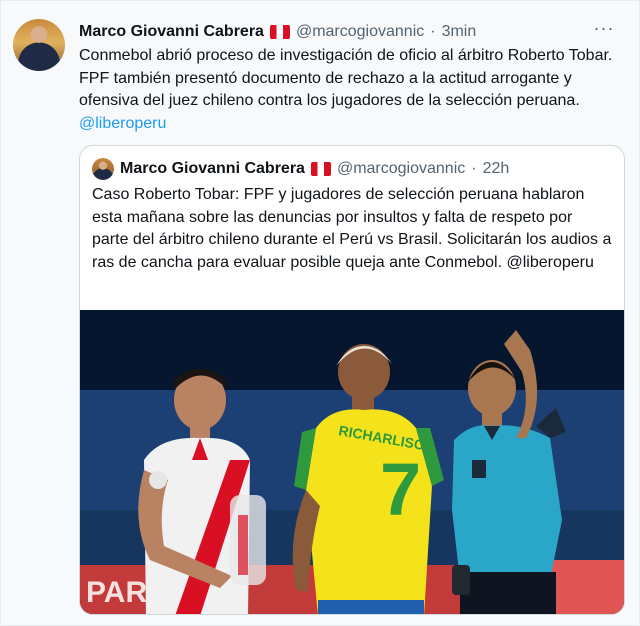  Describe the element at coordinates (212, 169) in the screenshot. I see `quoted-author-name: Marco Giovanni Cabrera` at that location.